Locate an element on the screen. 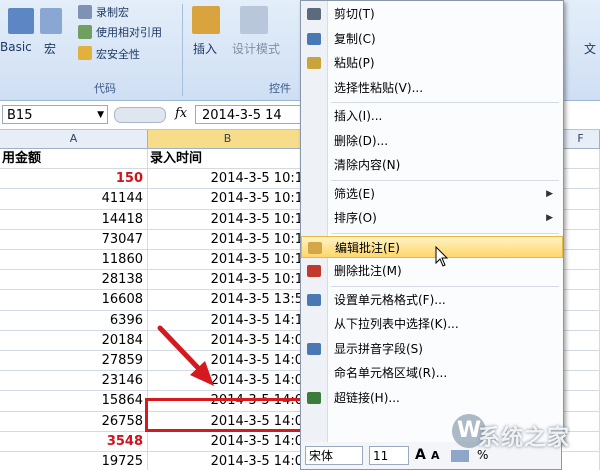  macro-security-button: 宏安全性 is located at coordinates (118, 54).